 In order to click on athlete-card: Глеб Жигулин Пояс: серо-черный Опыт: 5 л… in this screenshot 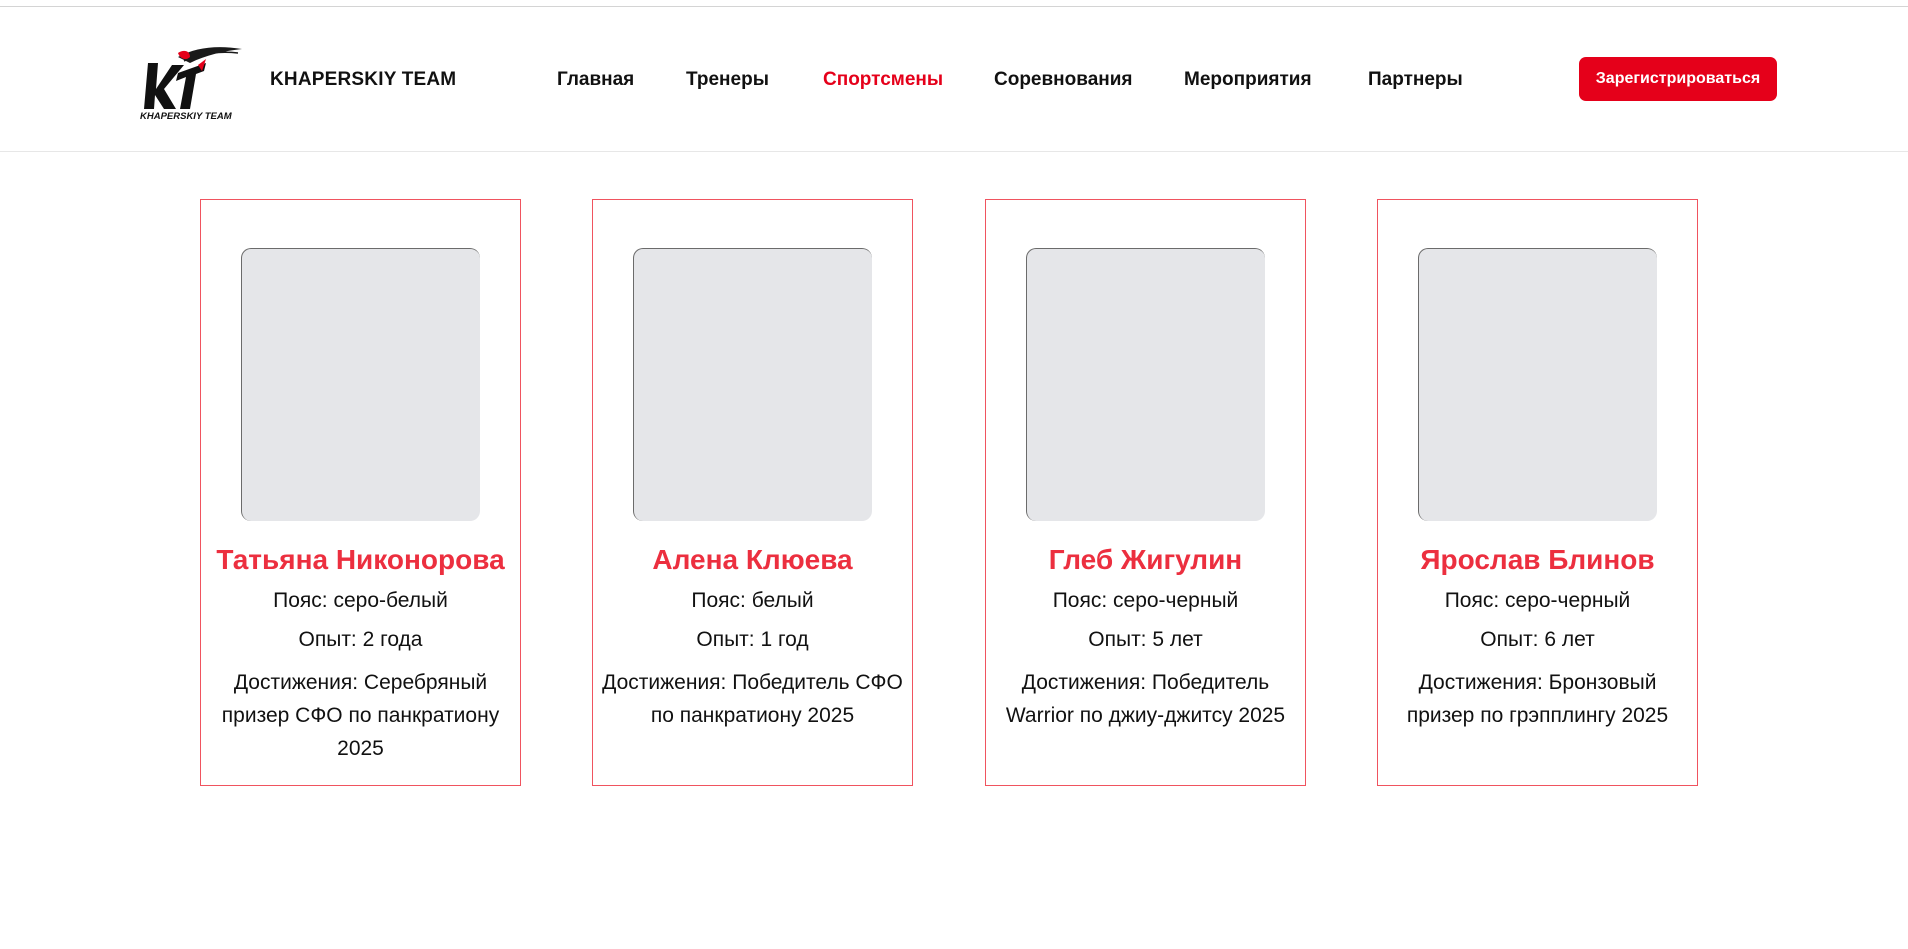, I will do `click(1145, 492)`.